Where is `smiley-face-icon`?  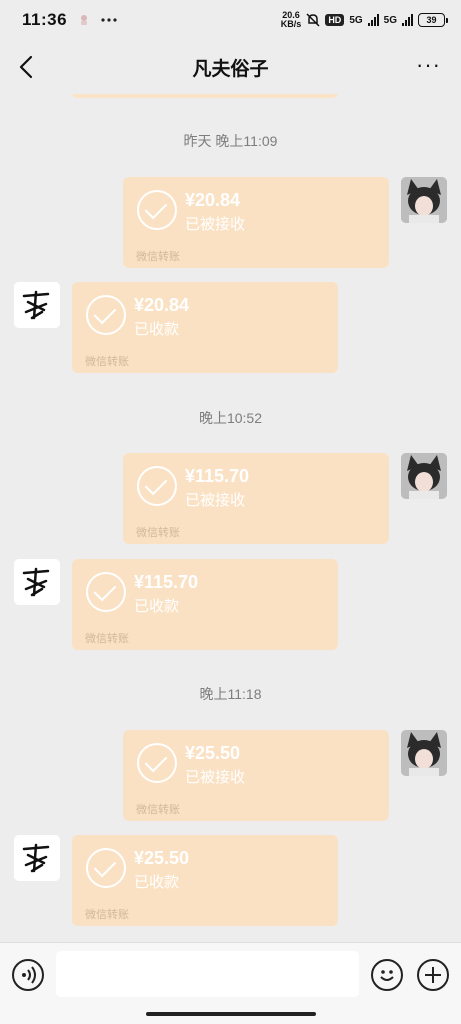
smiley-face-icon is located at coordinates (387, 975).